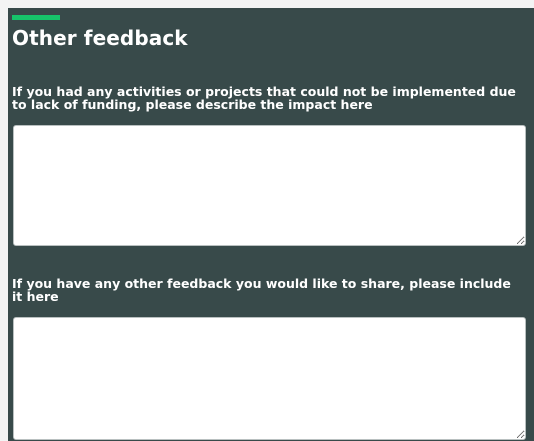 The width and height of the screenshot is (534, 441). What do you see at coordinates (36, 17) in the screenshot?
I see `section-accent-bar` at bounding box center [36, 17].